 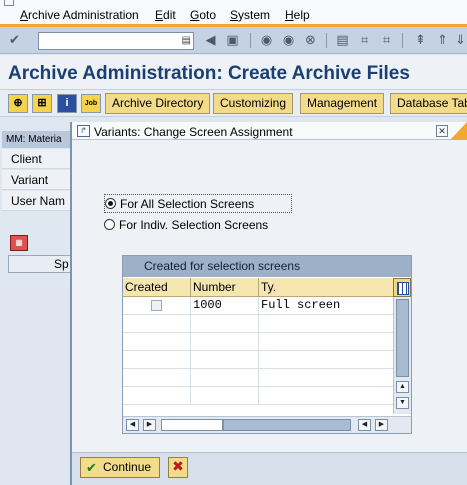 I want to click on dialog-titlebar: ↱ Variants: Change Screen Assignment ✕, so click(x=269, y=131).